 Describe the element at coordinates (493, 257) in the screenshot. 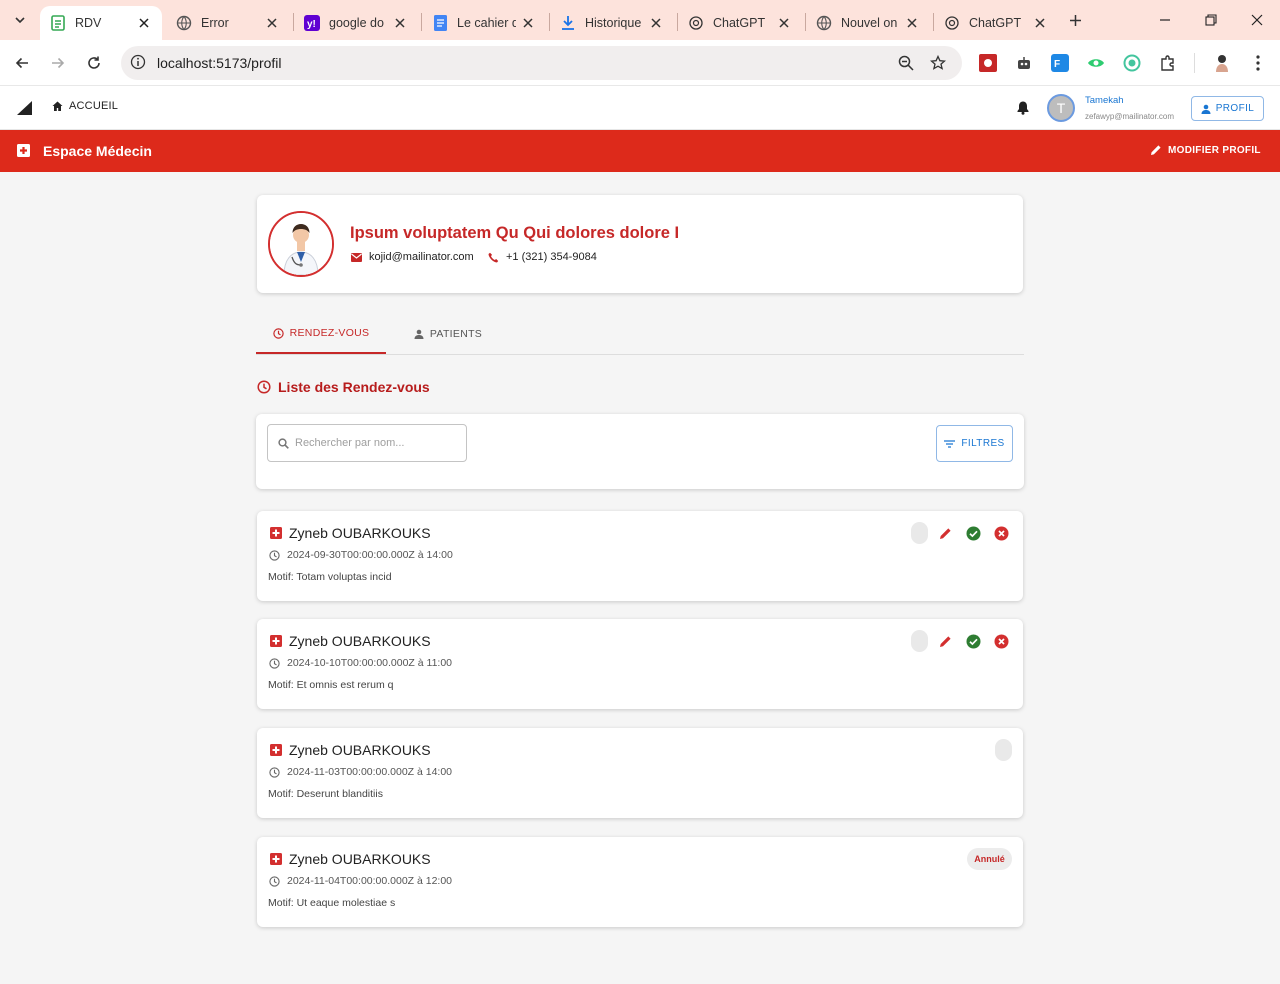

I see `phone-icon` at that location.